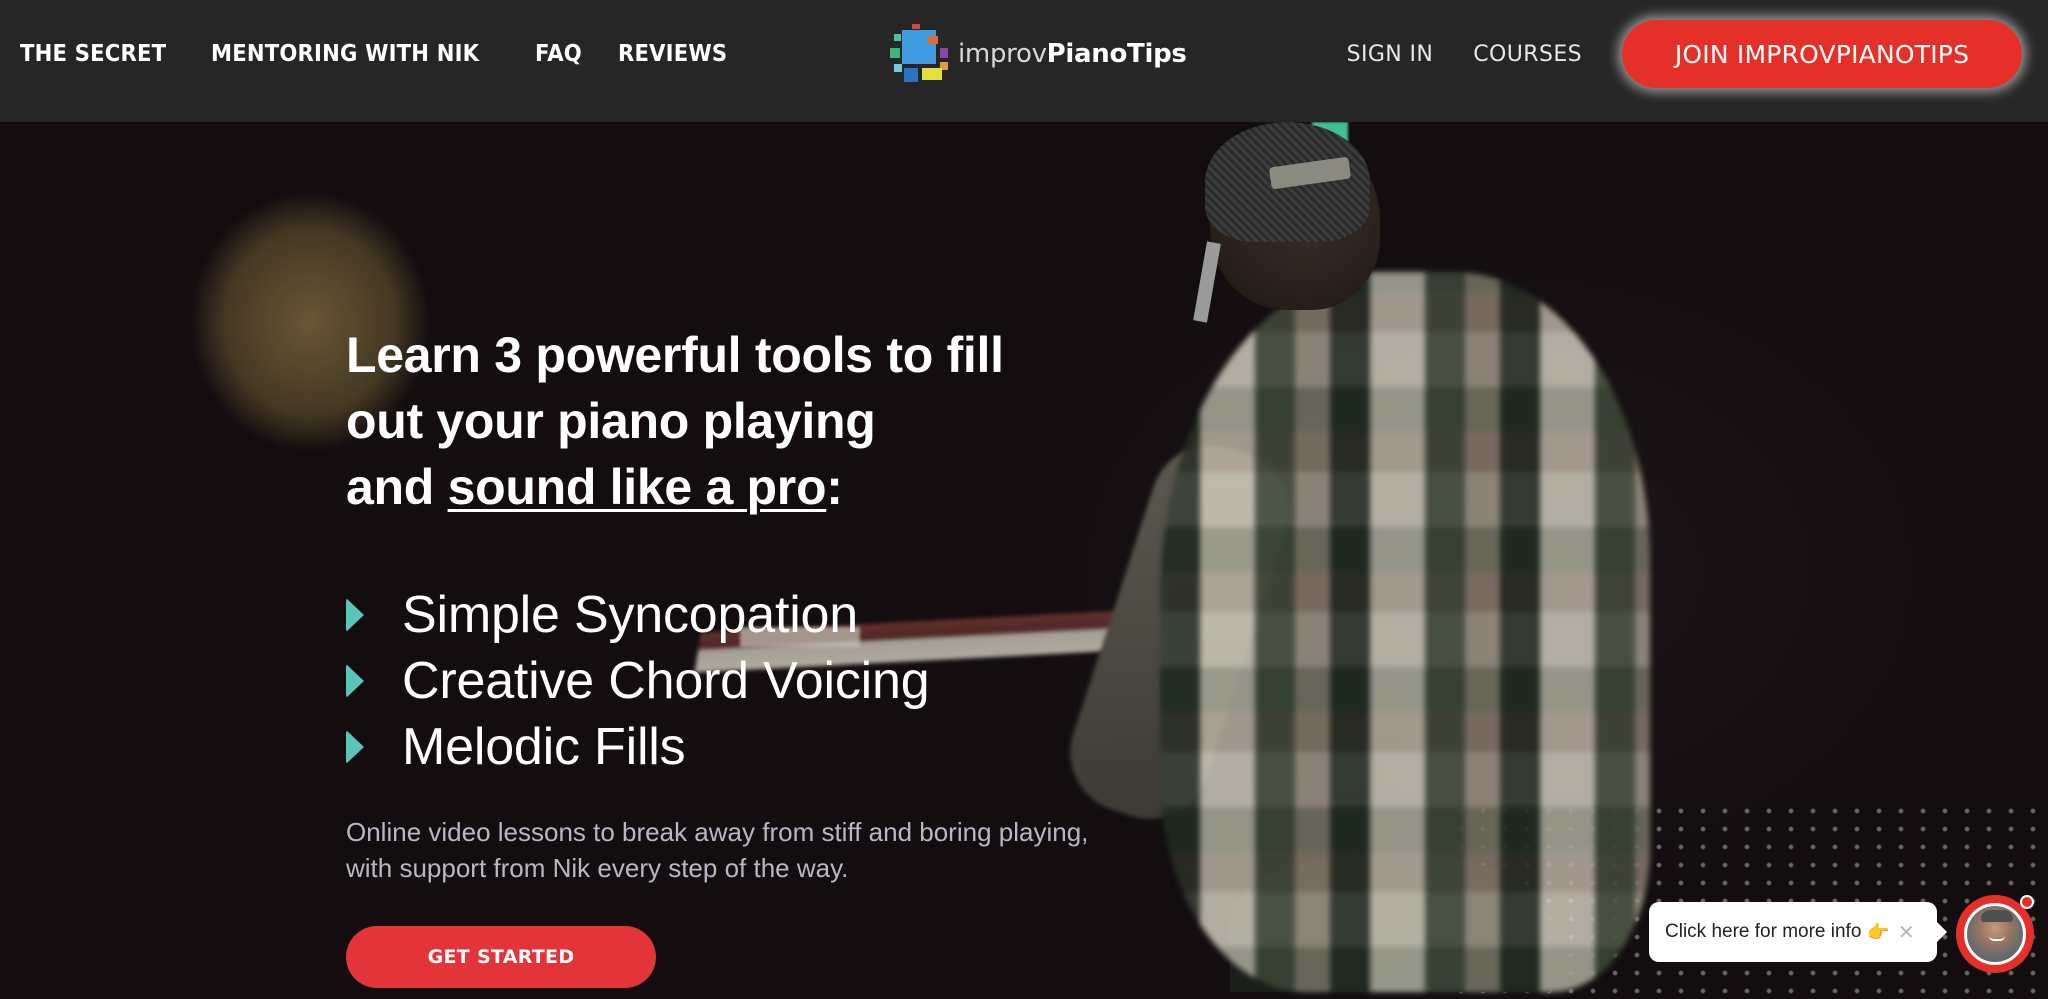 The height and width of the screenshot is (999, 2048). What do you see at coordinates (345, 54) in the screenshot?
I see `nav-link-mentoring: MENTORING WITH NIK` at bounding box center [345, 54].